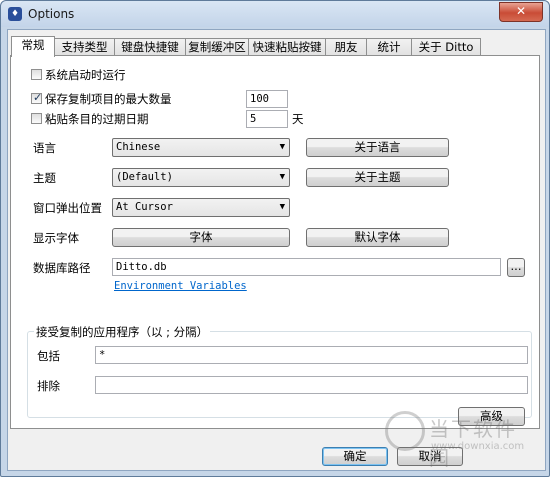  Describe the element at coordinates (377, 237) in the screenshot. I see `default-font-button: 默认字体` at that location.